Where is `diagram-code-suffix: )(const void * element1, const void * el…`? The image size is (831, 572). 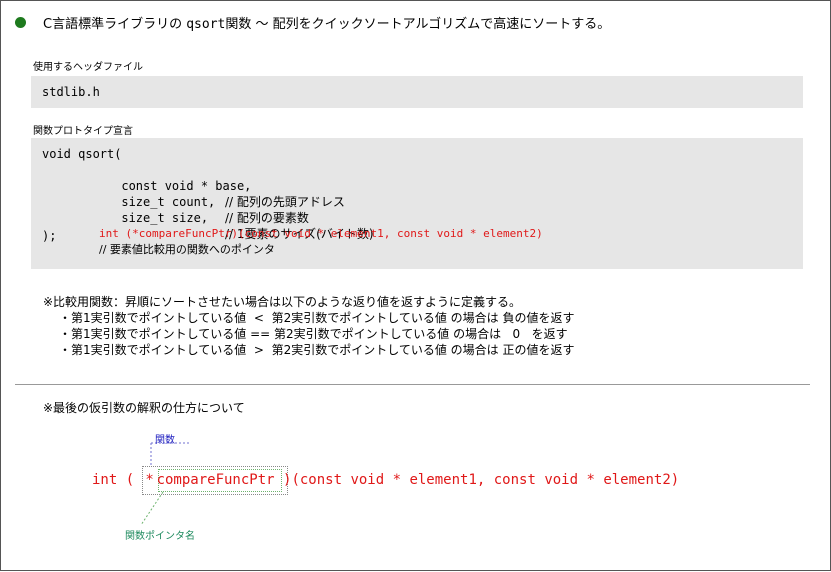
diagram-code-suffix: )(const void * element1, const void * el… is located at coordinates (477, 480).